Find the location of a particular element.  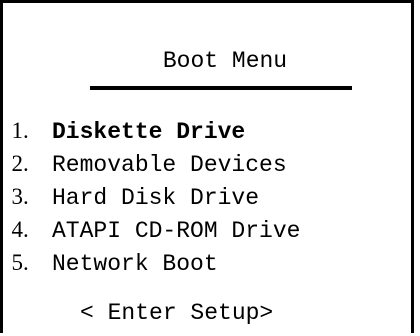

boot-option-network-boot: 5. Network Boot is located at coordinates (150, 262).